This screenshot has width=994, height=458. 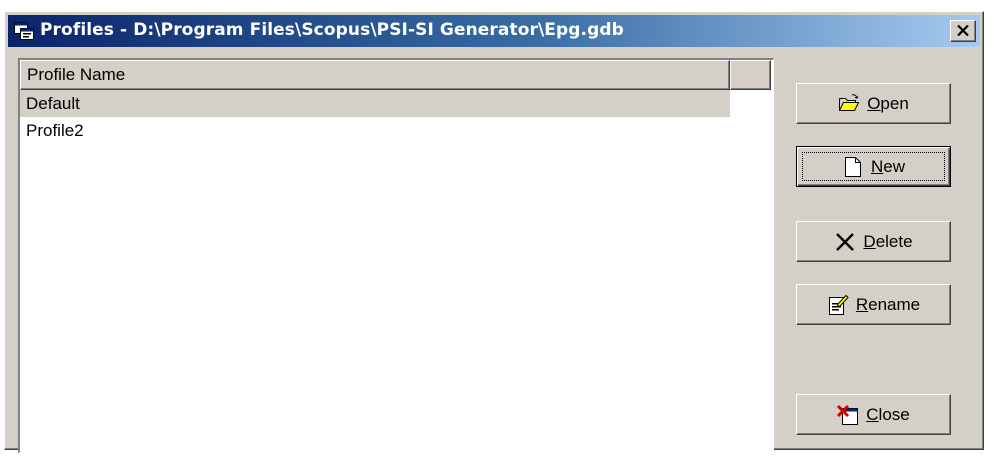 I want to click on delete-label: elete, so click(x=894, y=241).